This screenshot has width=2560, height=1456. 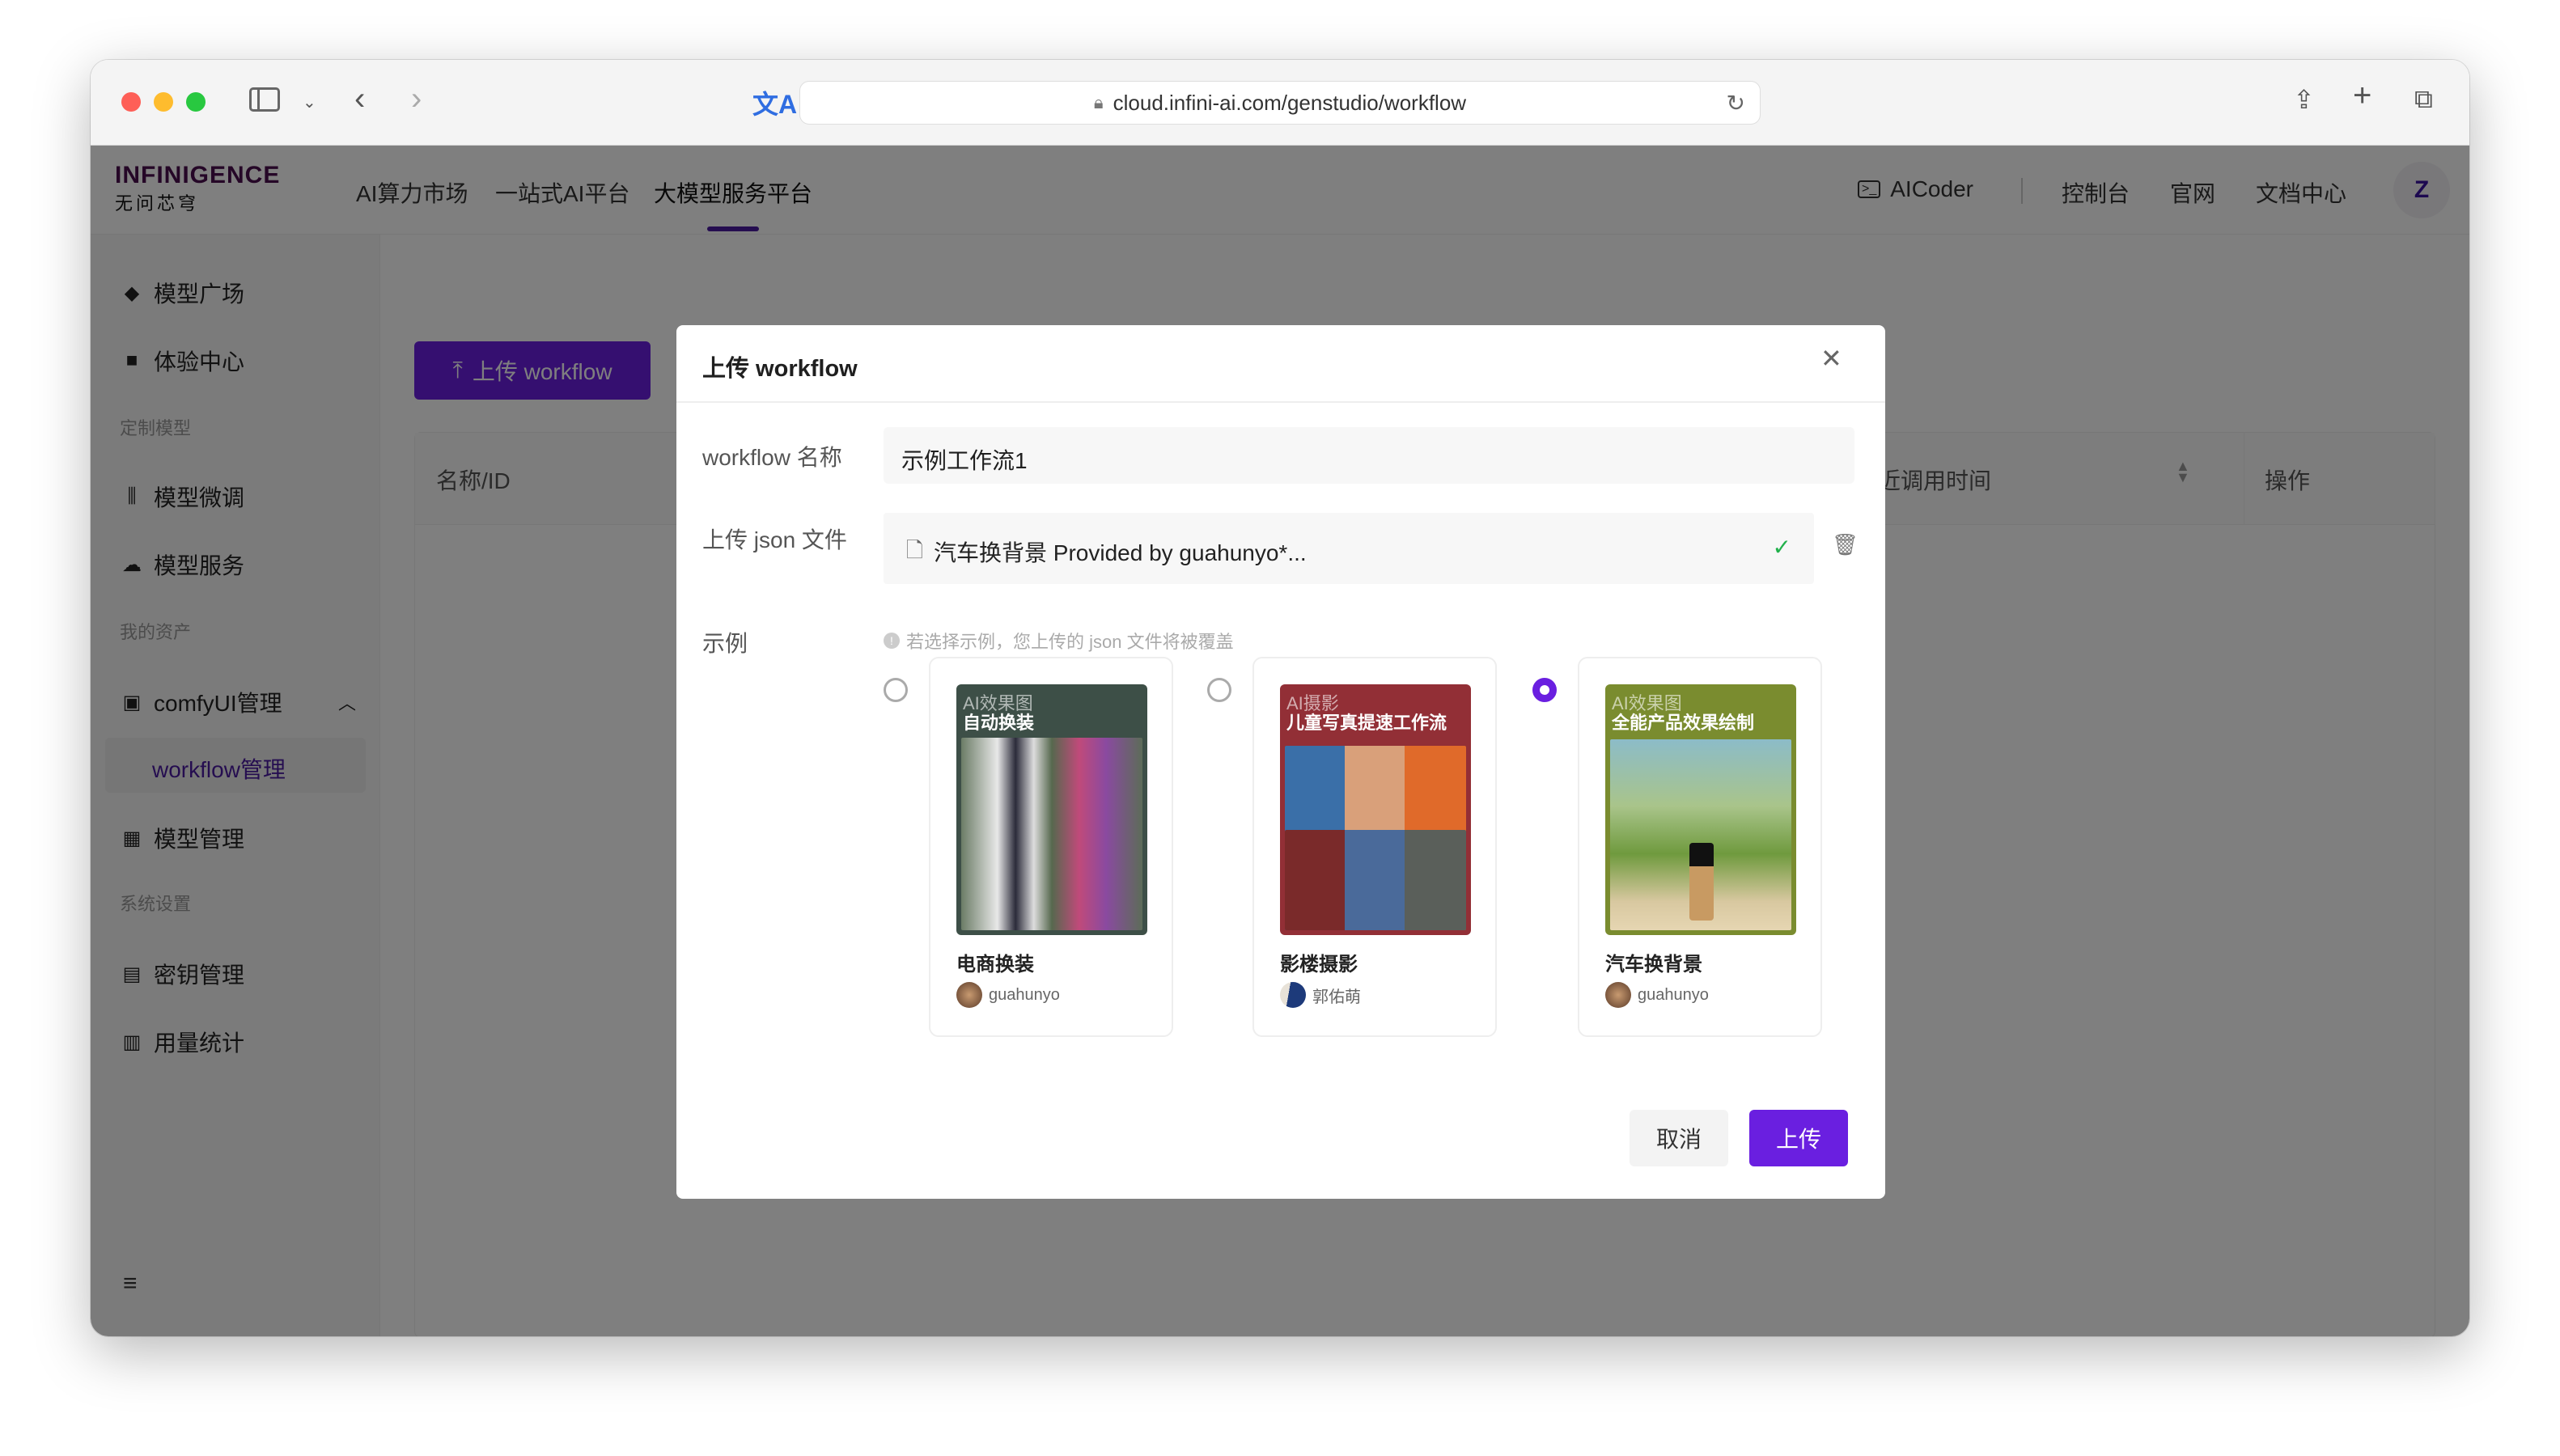 What do you see at coordinates (309, 102) in the screenshot?
I see `chevron-down-icon: ⌄` at bounding box center [309, 102].